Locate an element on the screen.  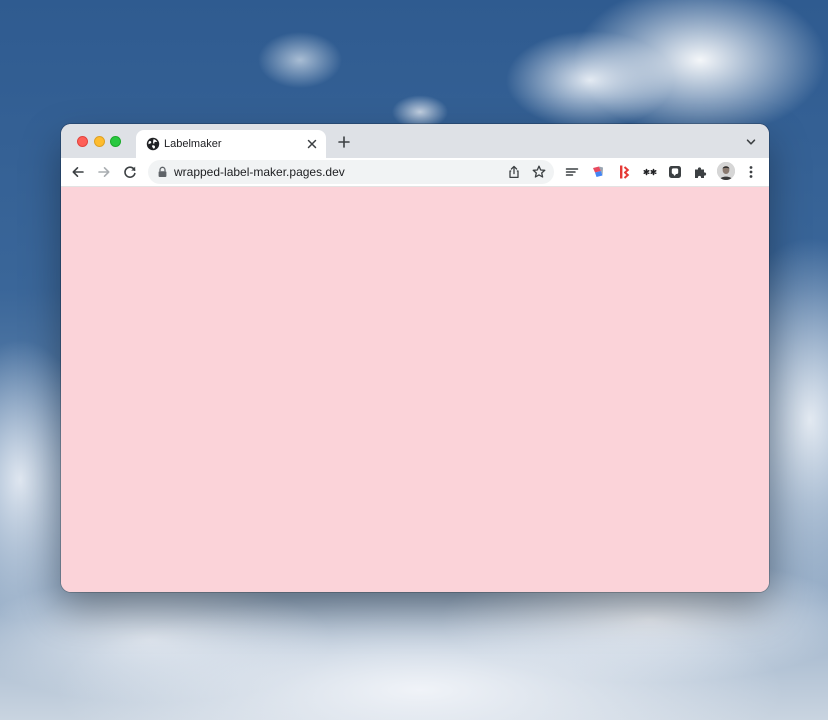
minimize-window-button is located at coordinates (99, 141).